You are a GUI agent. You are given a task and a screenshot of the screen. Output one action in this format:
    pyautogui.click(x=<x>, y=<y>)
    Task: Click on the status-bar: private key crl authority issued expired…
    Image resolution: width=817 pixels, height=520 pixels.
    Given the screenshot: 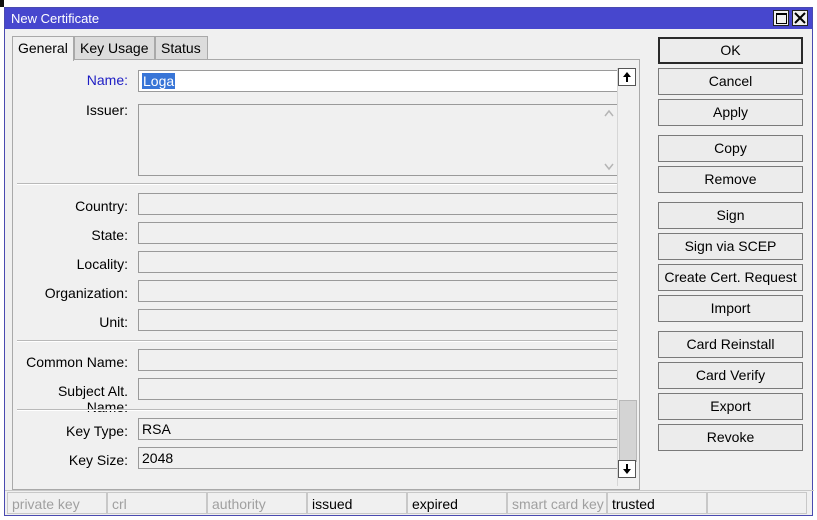 What is the action you would take?
    pyautogui.click(x=409, y=503)
    